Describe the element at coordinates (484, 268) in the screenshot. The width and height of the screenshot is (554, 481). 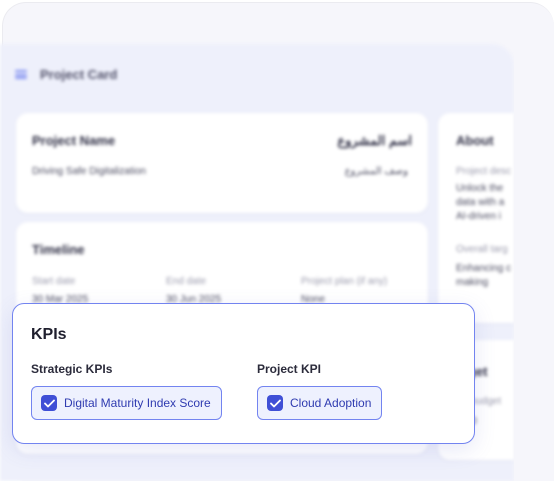
I see `overall-target-line: Enhancing c` at that location.